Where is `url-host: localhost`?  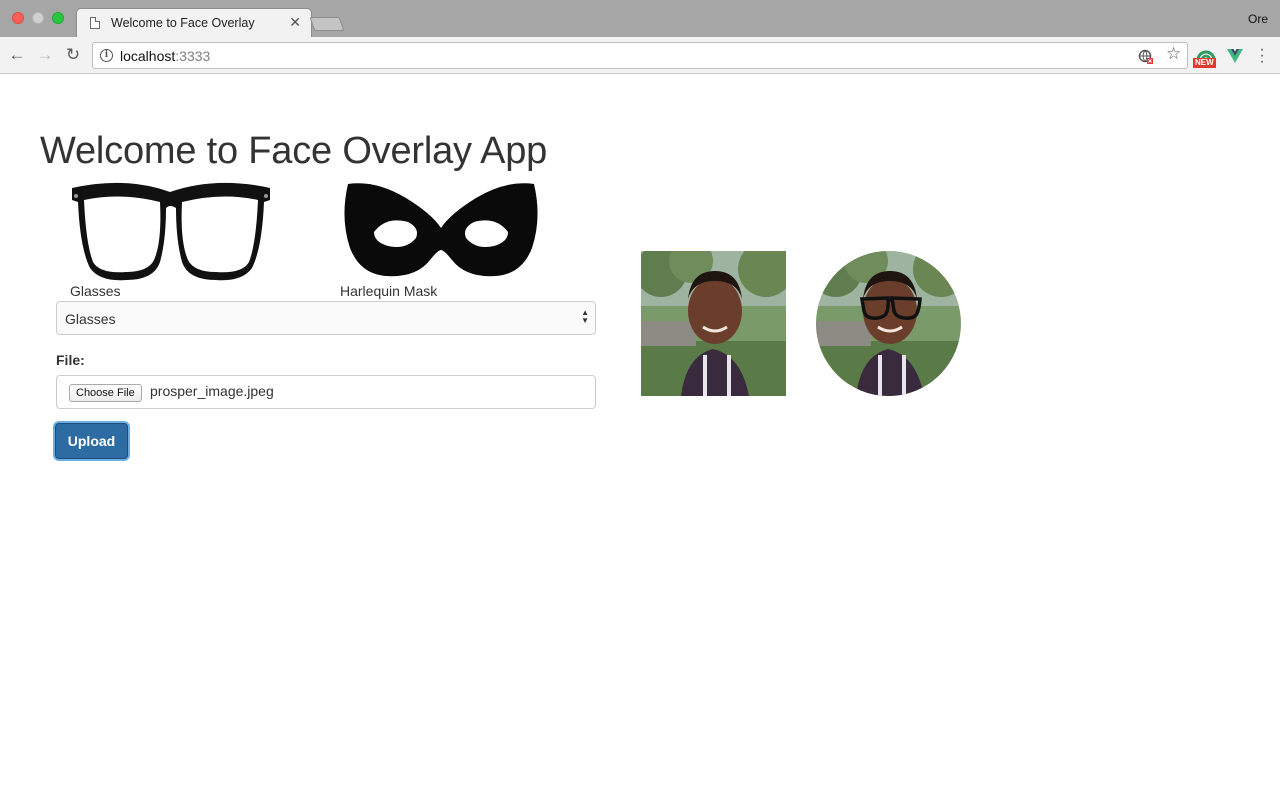
url-host: localhost is located at coordinates (148, 56).